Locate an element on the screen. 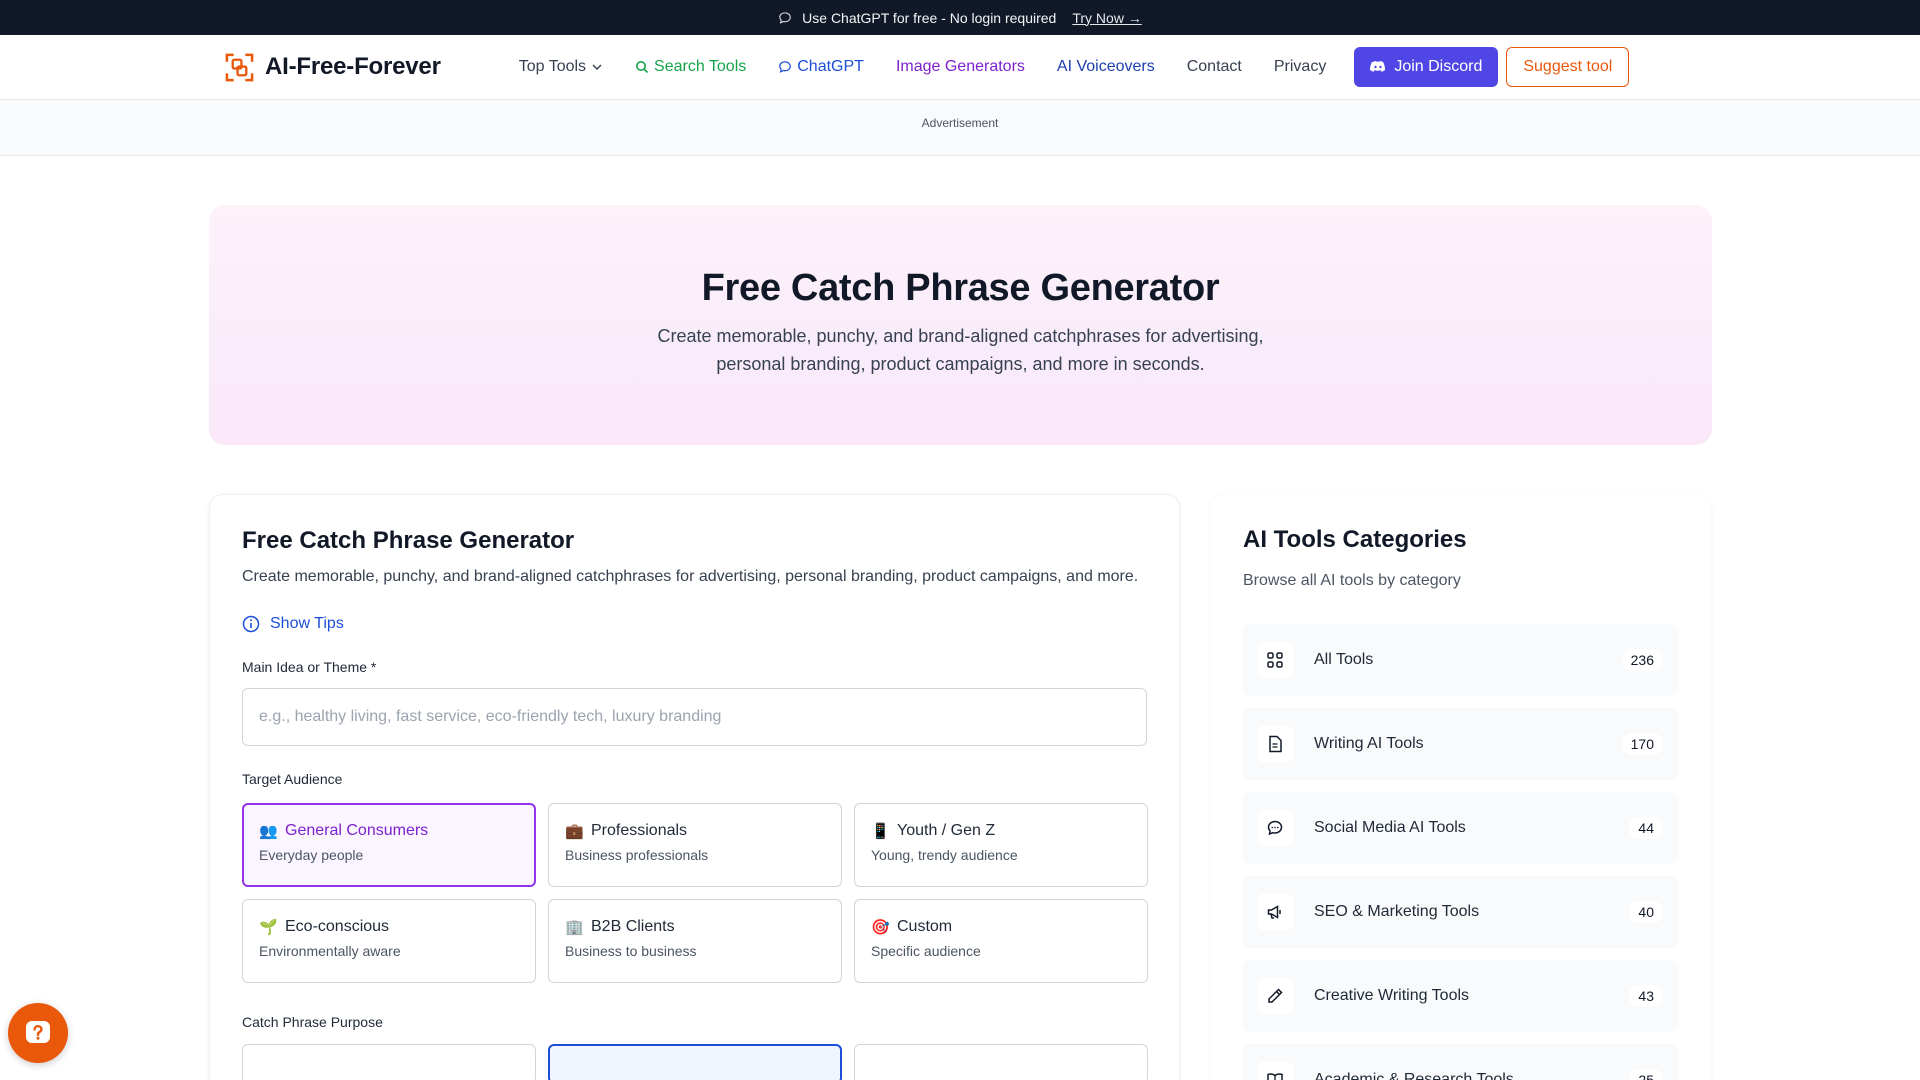 This screenshot has height=1080, width=1920. category-all-tools: All Tools 236 is located at coordinates (1461, 660).